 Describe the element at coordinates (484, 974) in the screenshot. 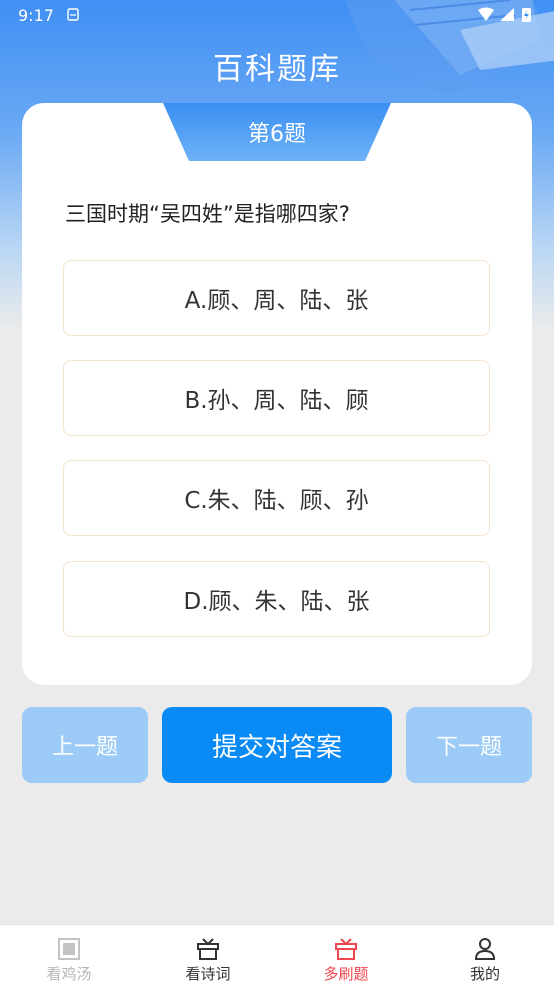

I see `tab-label-wode: 我的` at that location.